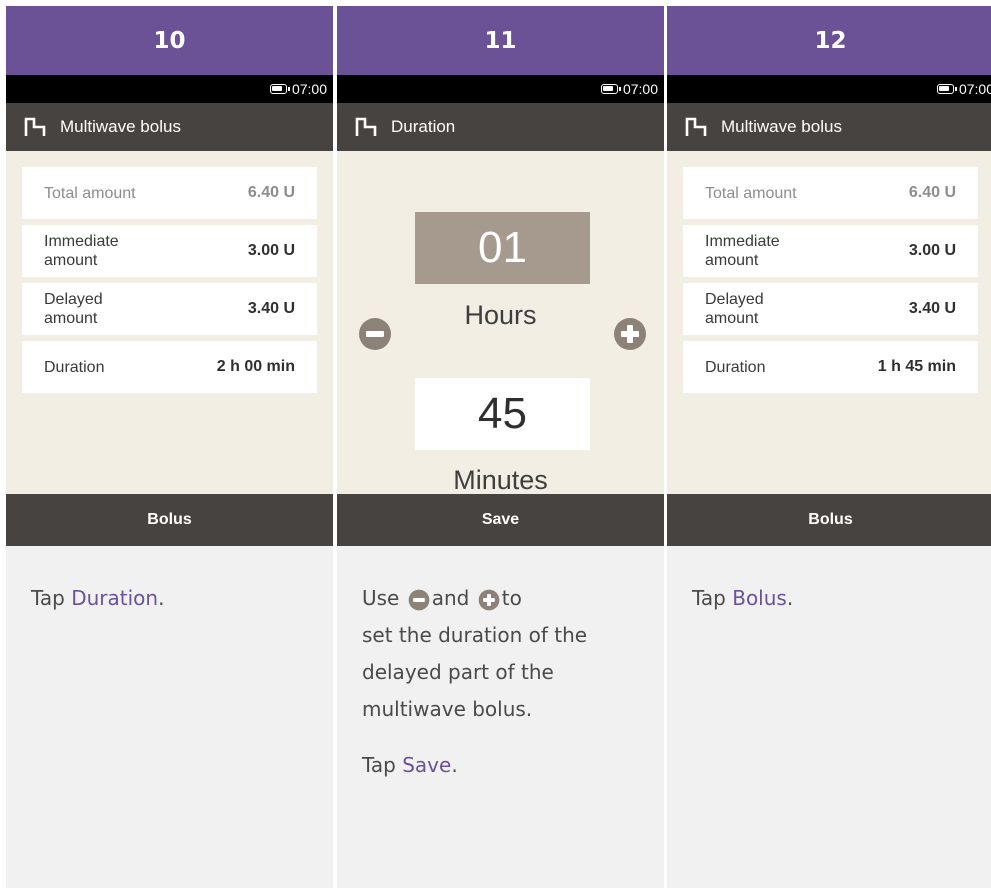 This screenshot has width=991, height=888. I want to click on instruction-link: Bolus, so click(759, 598).